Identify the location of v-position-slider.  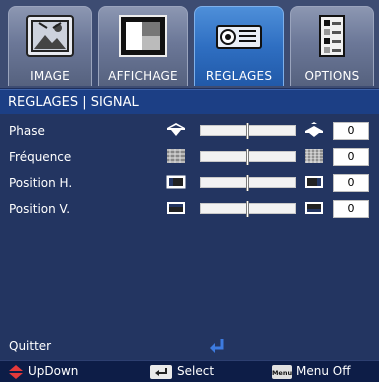
(248, 209).